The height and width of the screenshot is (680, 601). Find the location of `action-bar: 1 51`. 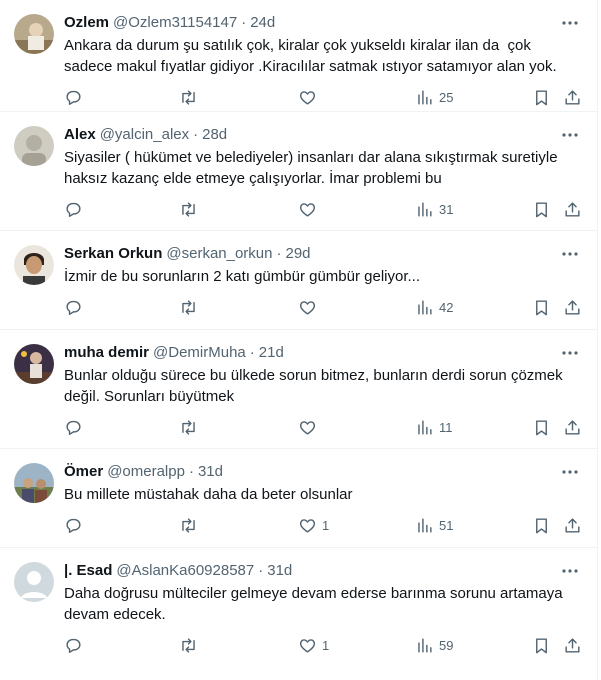

action-bar: 1 51 is located at coordinates (322, 527).